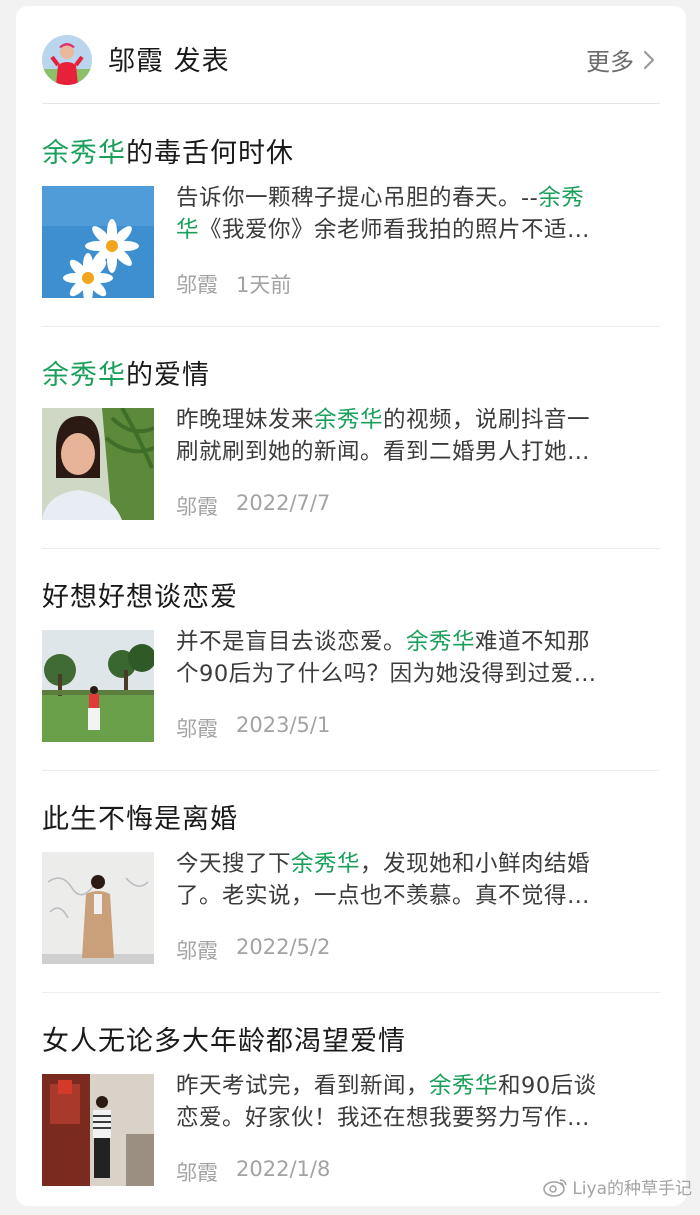 Image resolution: width=700 pixels, height=1215 pixels. Describe the element at coordinates (245, 420) in the screenshot. I see `excerpt-text: 昨晚理妹发来` at that location.